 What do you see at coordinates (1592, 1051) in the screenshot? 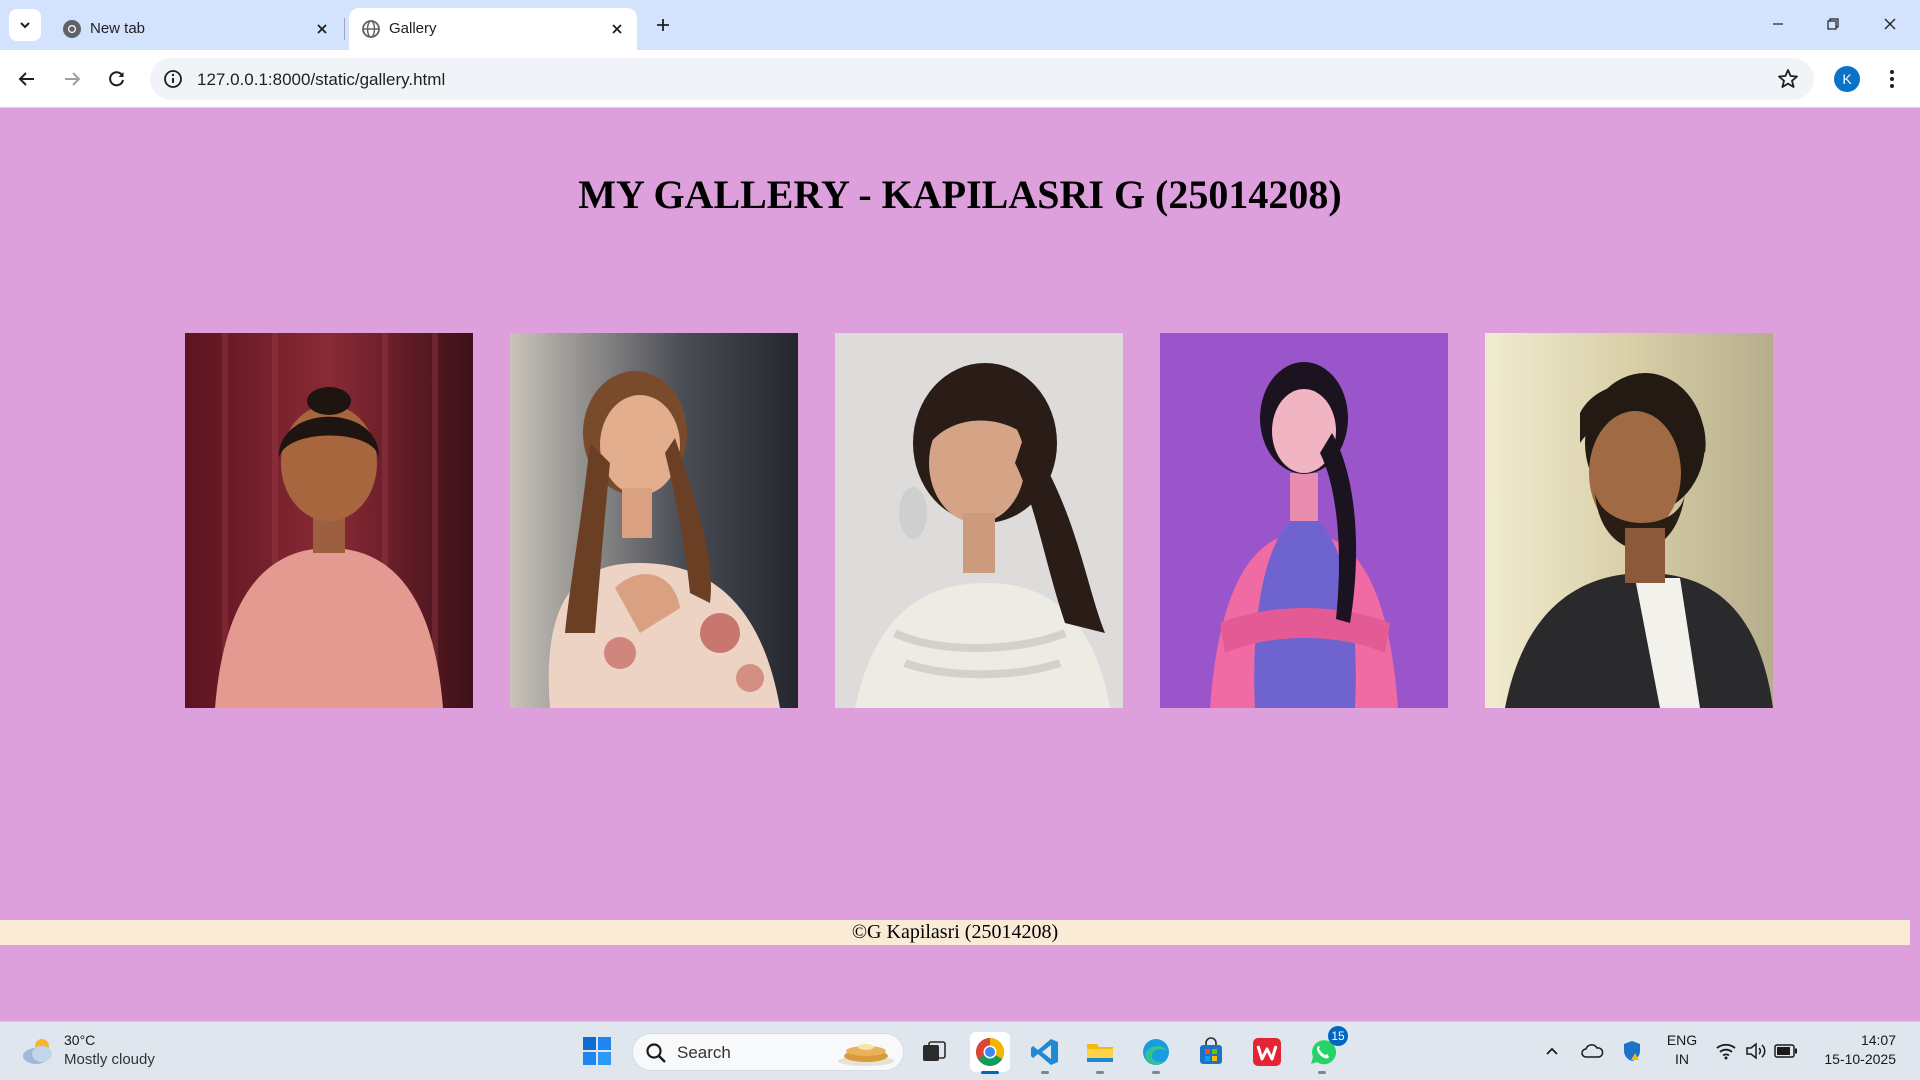
I see `onedrive-cloud-icon` at bounding box center [1592, 1051].